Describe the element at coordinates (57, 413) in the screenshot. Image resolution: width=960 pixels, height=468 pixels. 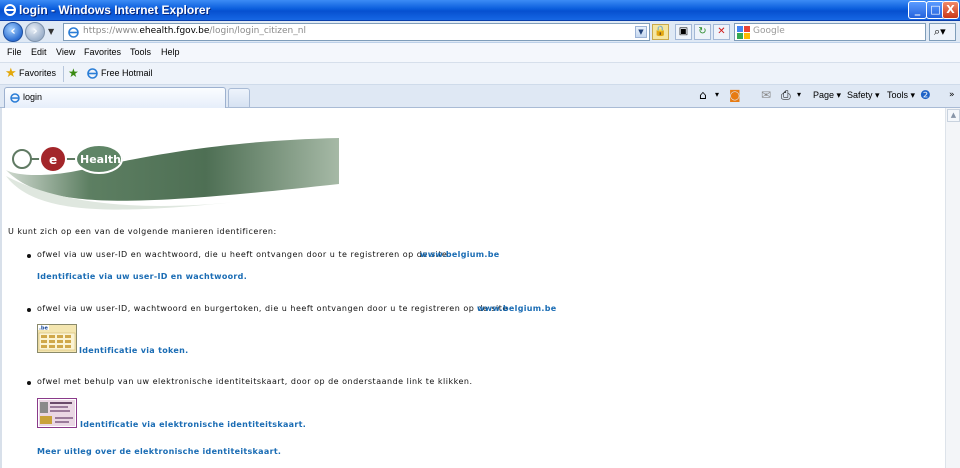
I see `eid-card-image` at that location.